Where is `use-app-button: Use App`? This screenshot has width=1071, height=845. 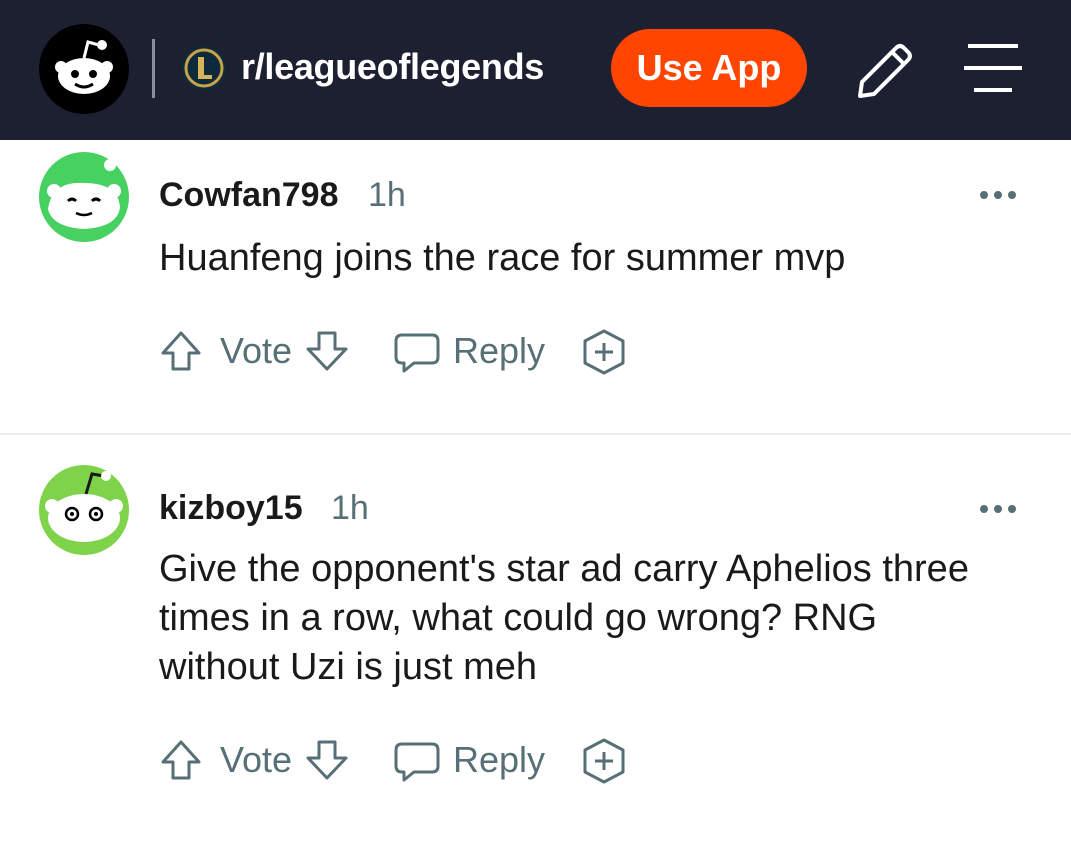
use-app-button: Use App is located at coordinates (709, 68).